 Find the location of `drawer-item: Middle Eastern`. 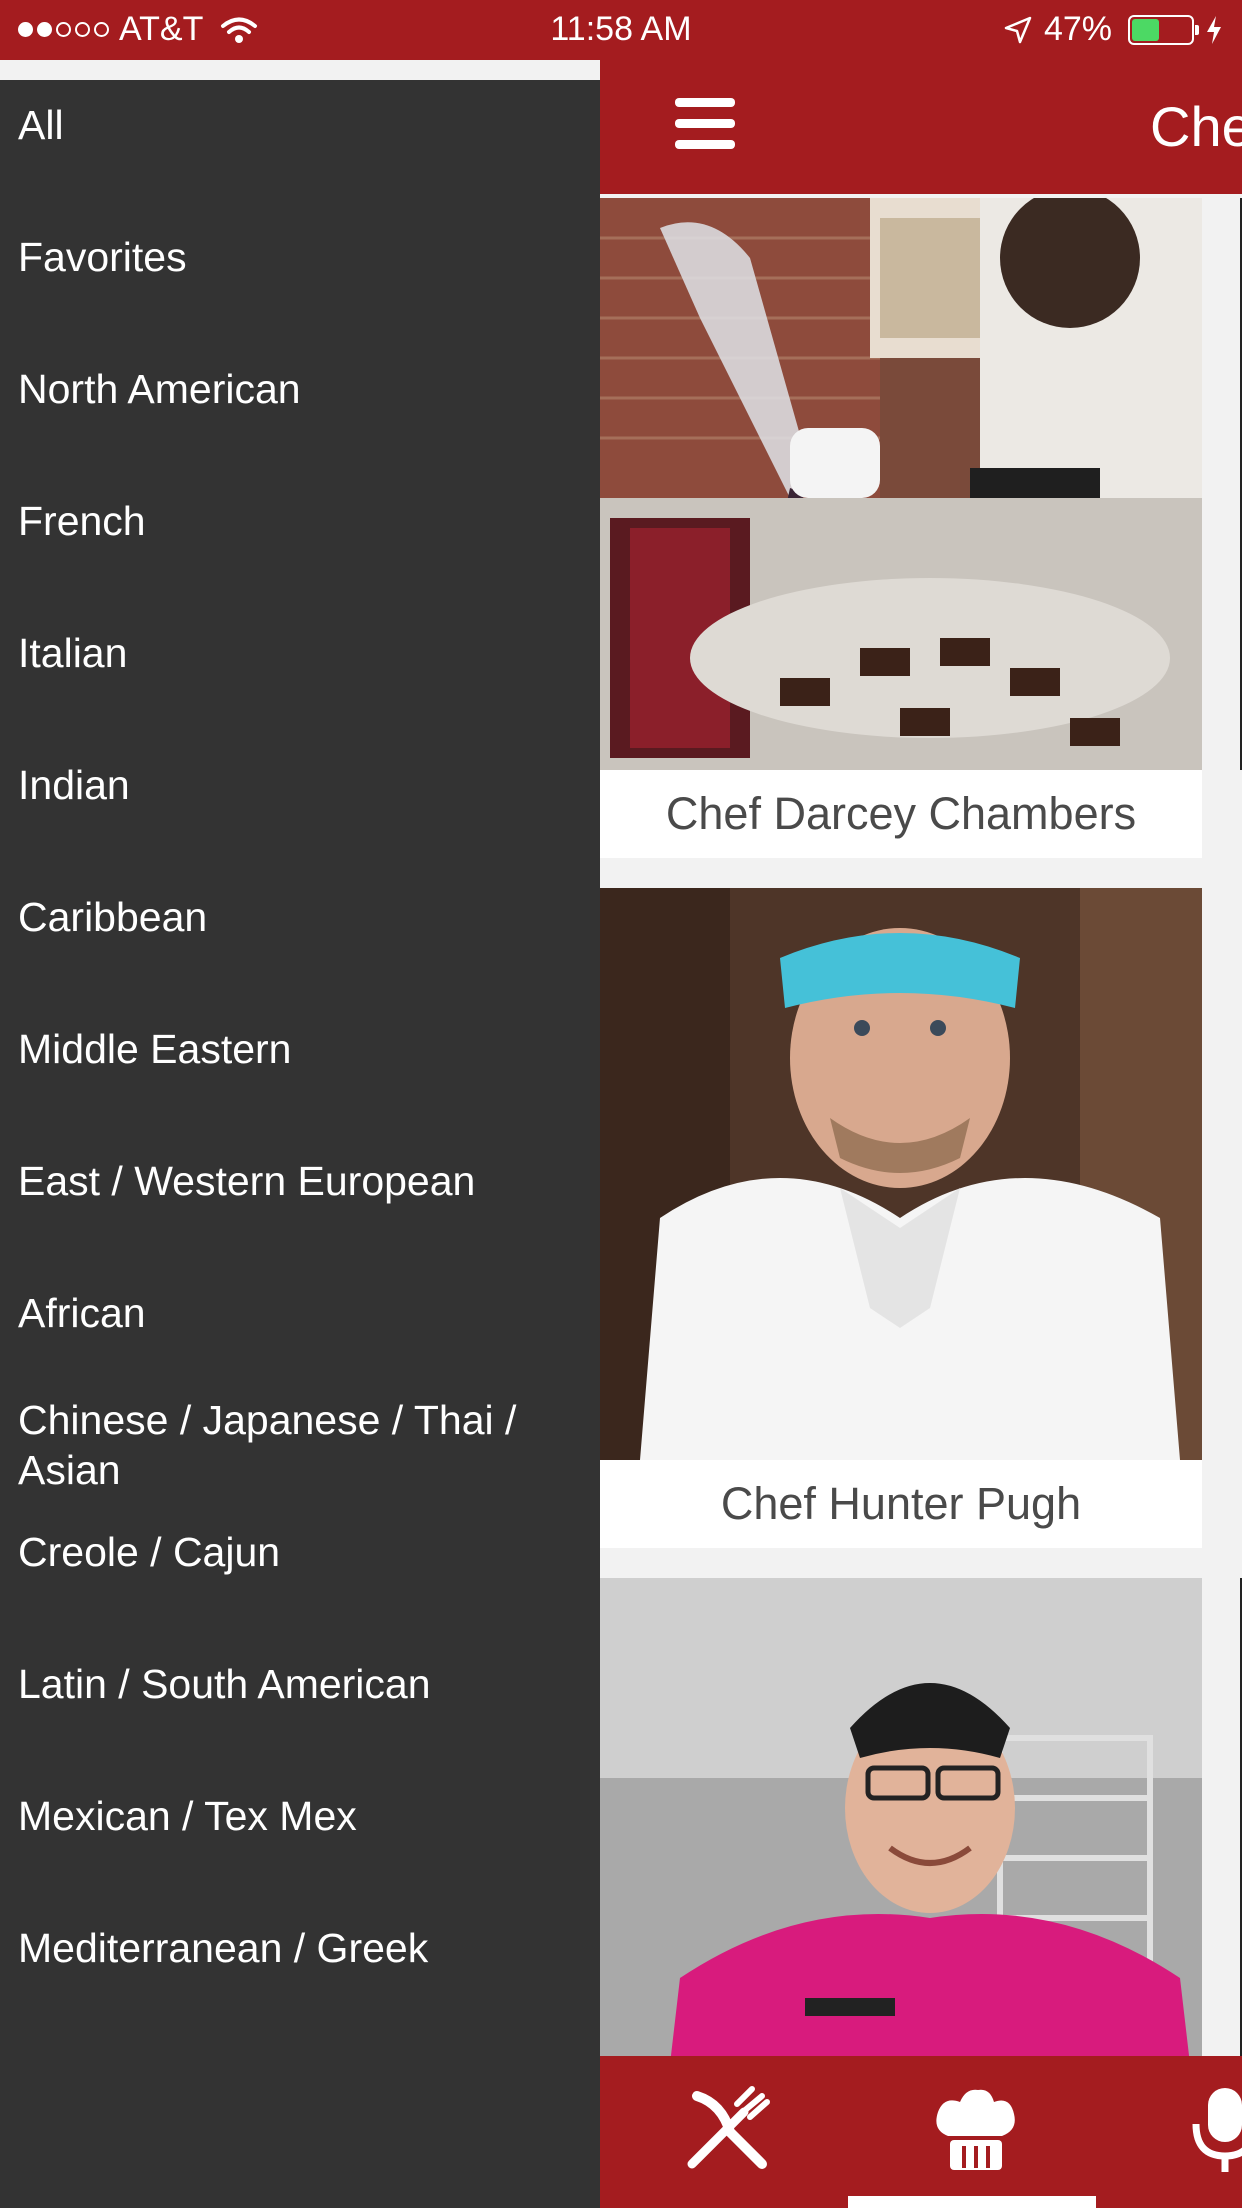

drawer-item: Middle Eastern is located at coordinates (298, 1049).